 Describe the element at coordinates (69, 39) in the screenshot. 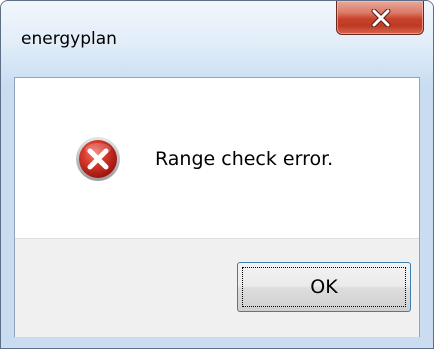

I see `window-title: energyplan` at that location.